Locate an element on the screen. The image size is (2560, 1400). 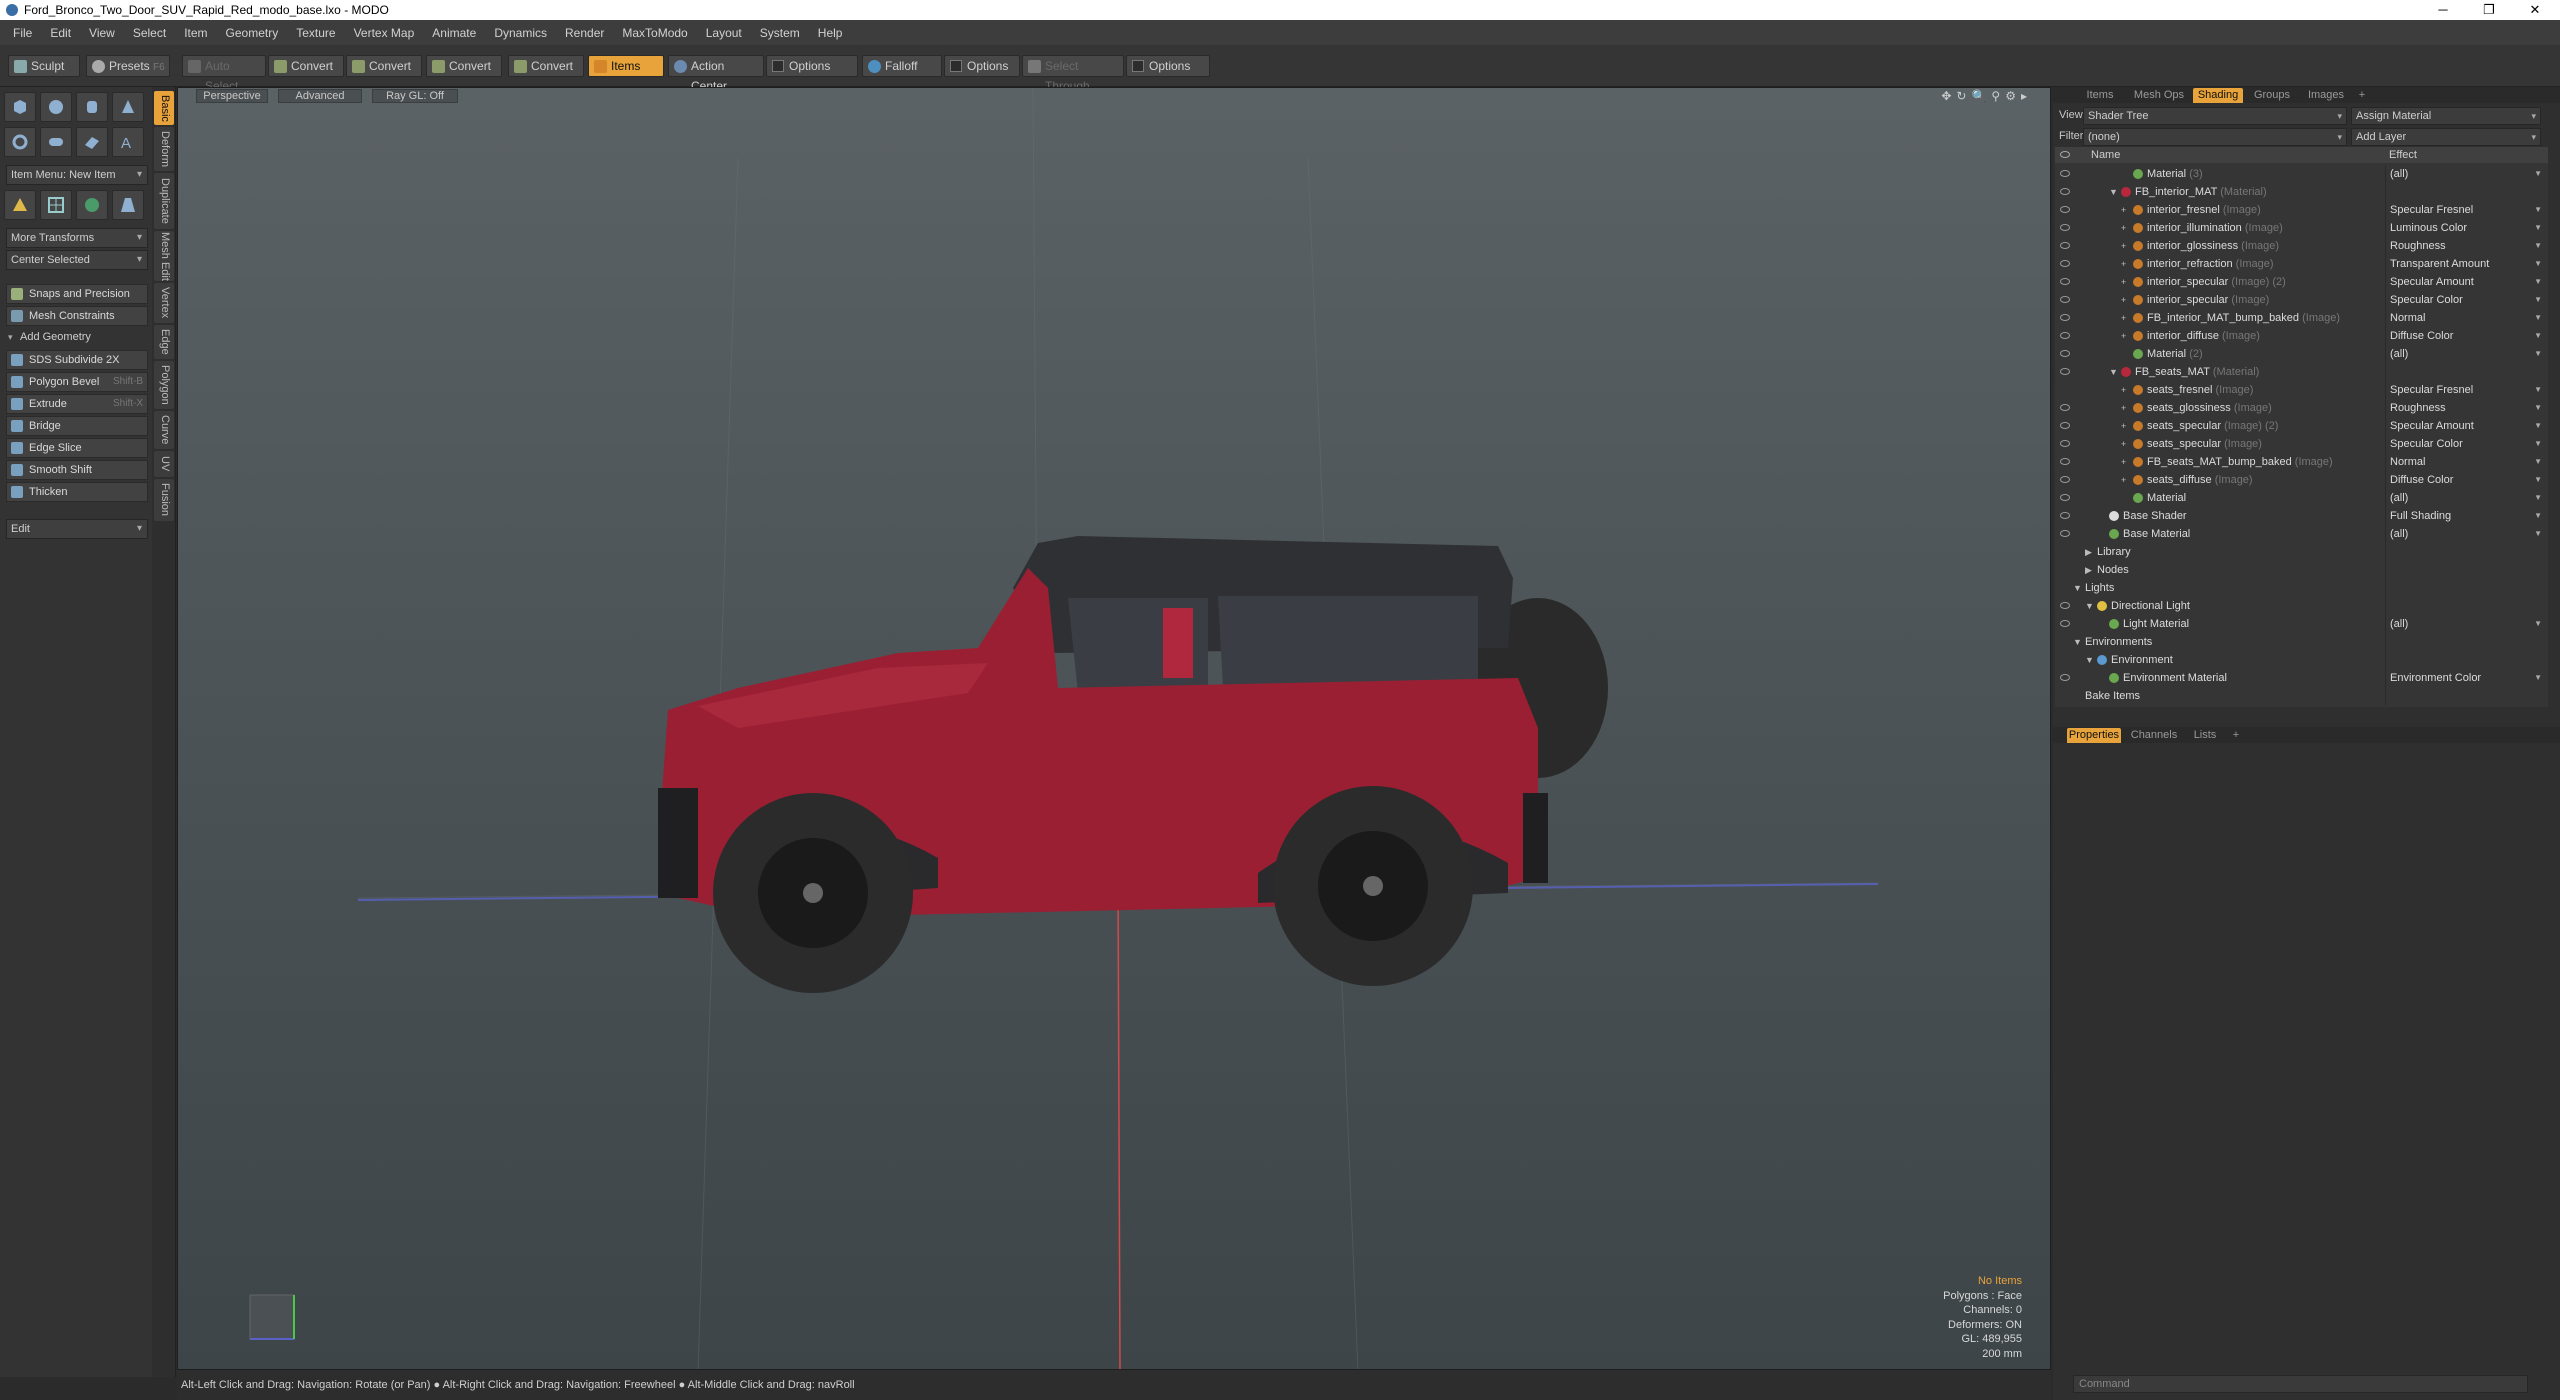
close-button: ✕ is located at coordinates (2535, 10).